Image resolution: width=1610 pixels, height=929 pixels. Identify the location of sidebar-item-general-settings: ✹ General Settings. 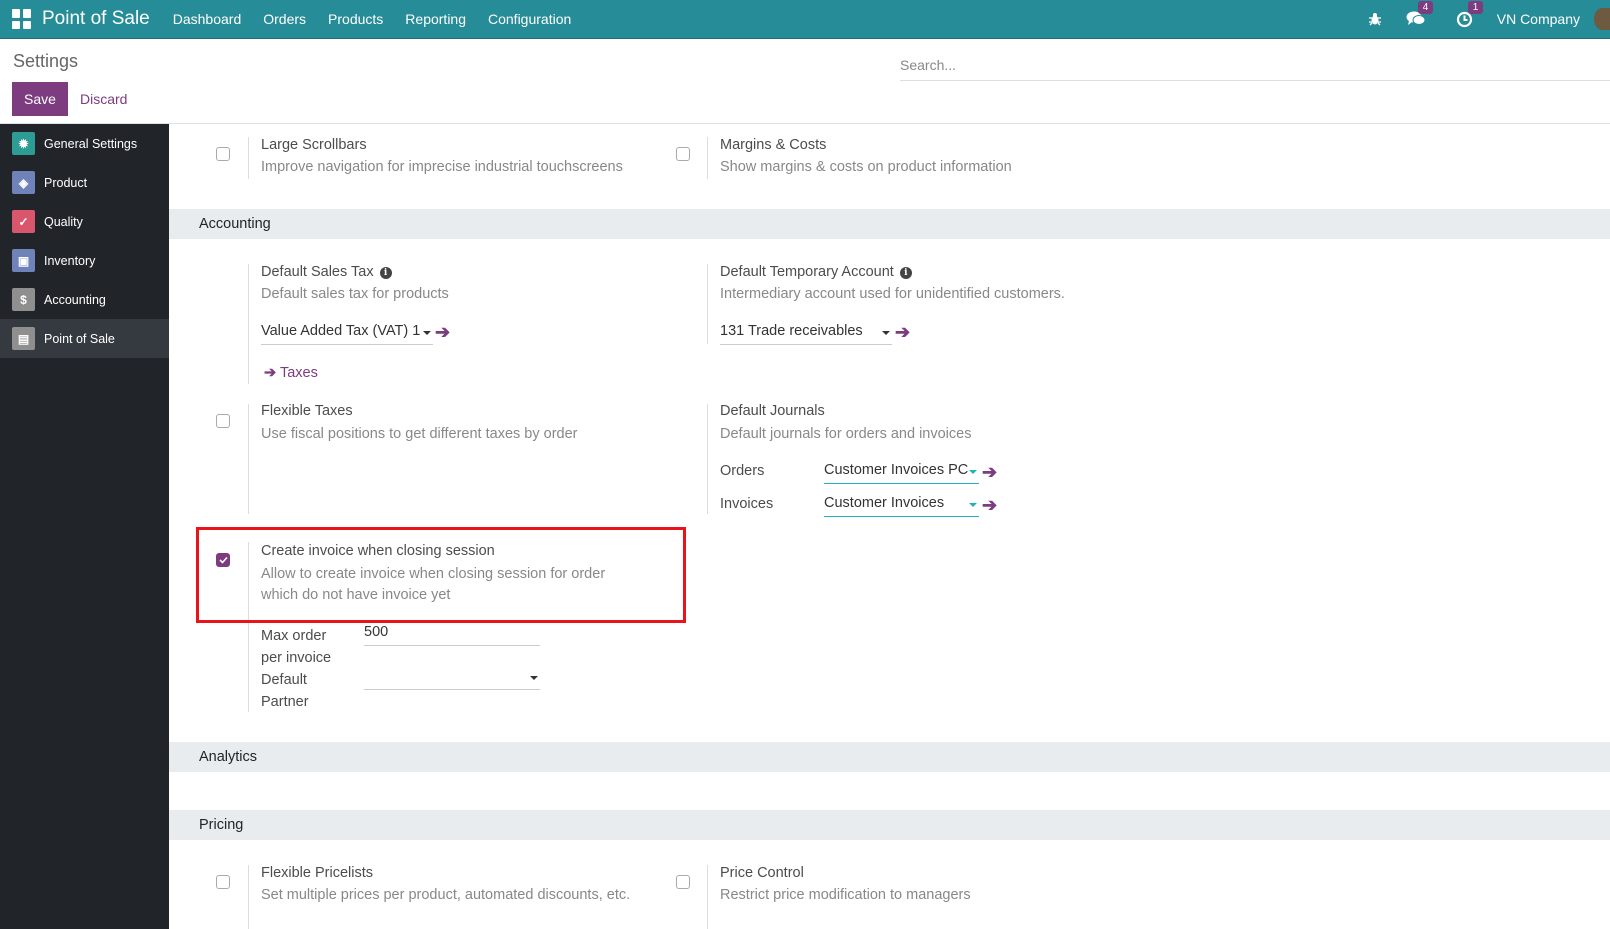
(84, 143).